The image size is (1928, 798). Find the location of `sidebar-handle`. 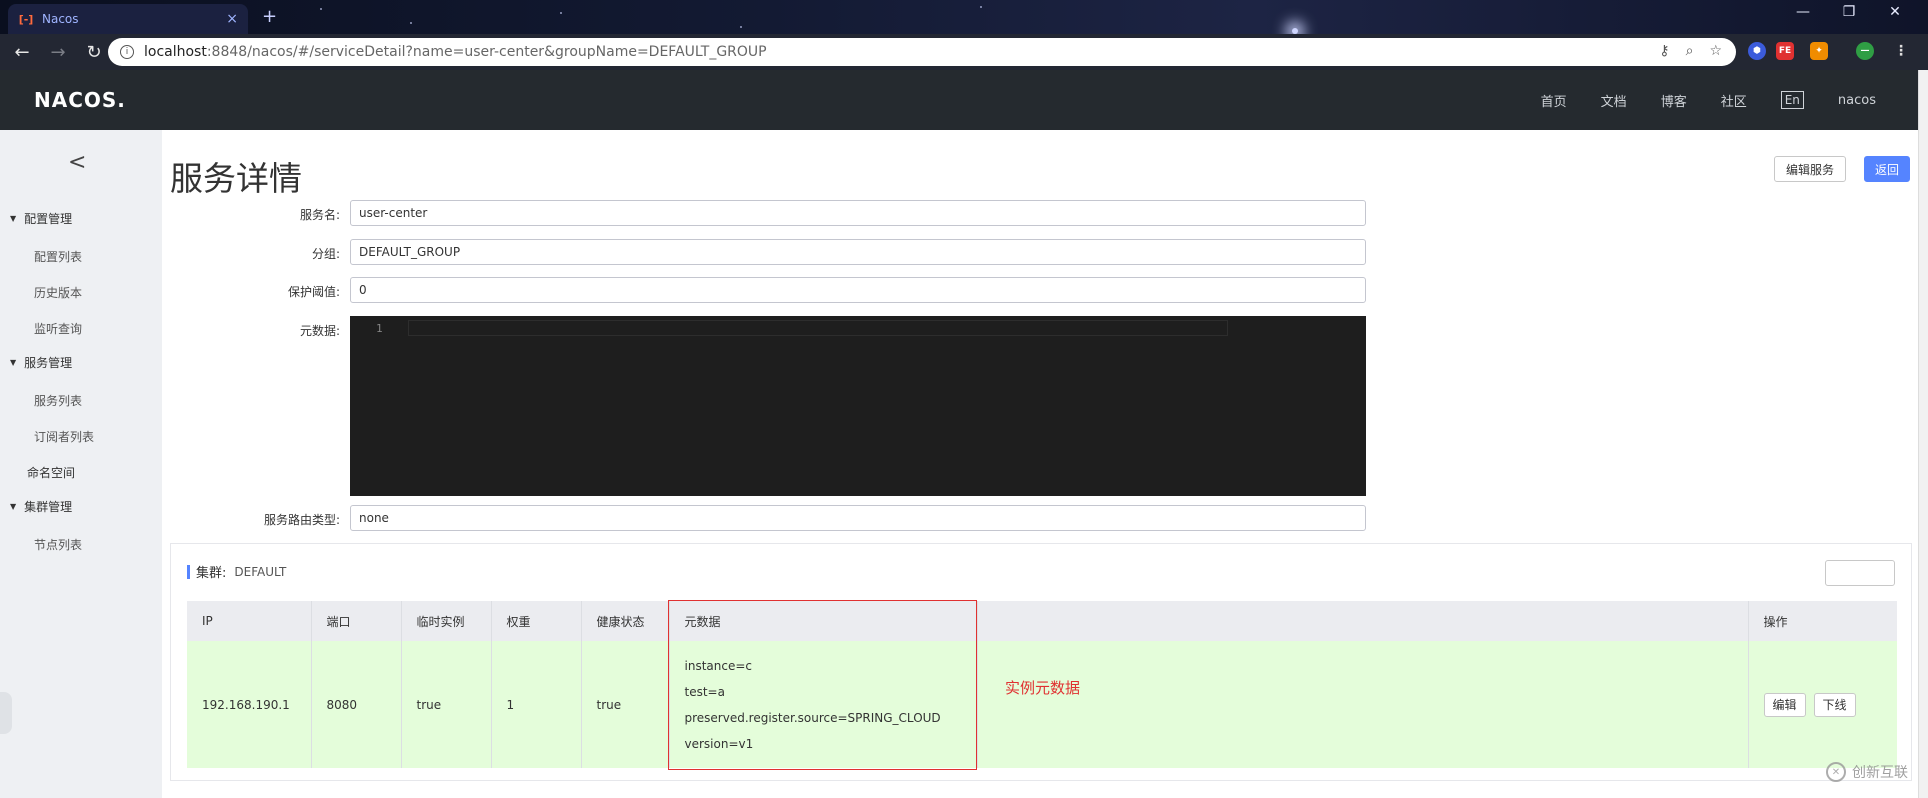

sidebar-handle is located at coordinates (6, 713).